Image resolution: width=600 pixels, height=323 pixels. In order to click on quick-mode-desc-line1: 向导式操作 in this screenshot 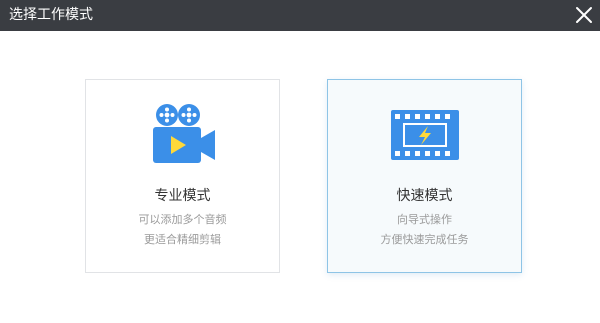, I will do `click(424, 219)`.